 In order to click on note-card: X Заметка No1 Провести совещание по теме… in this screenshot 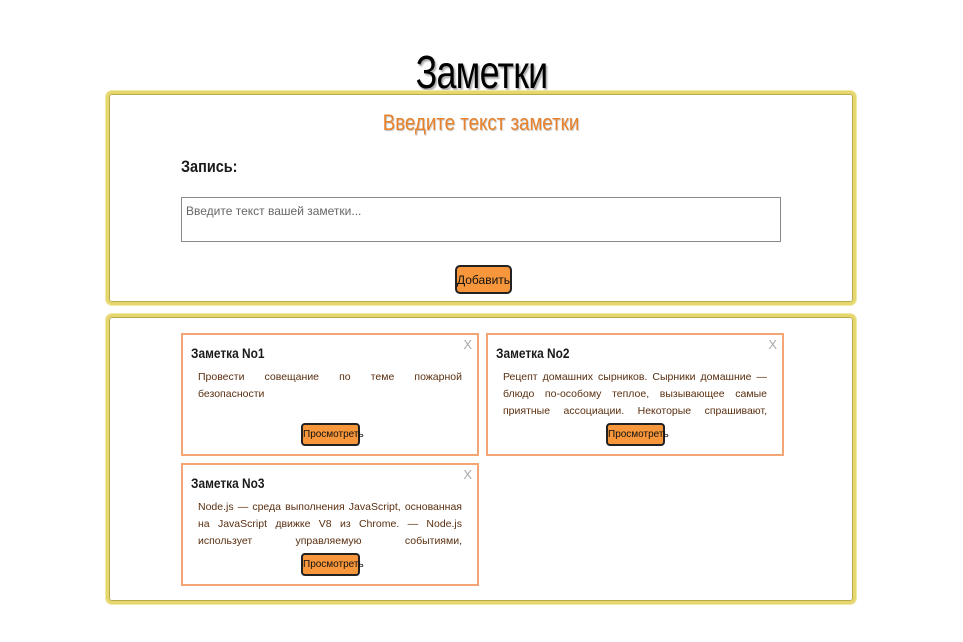, I will do `click(330, 394)`.